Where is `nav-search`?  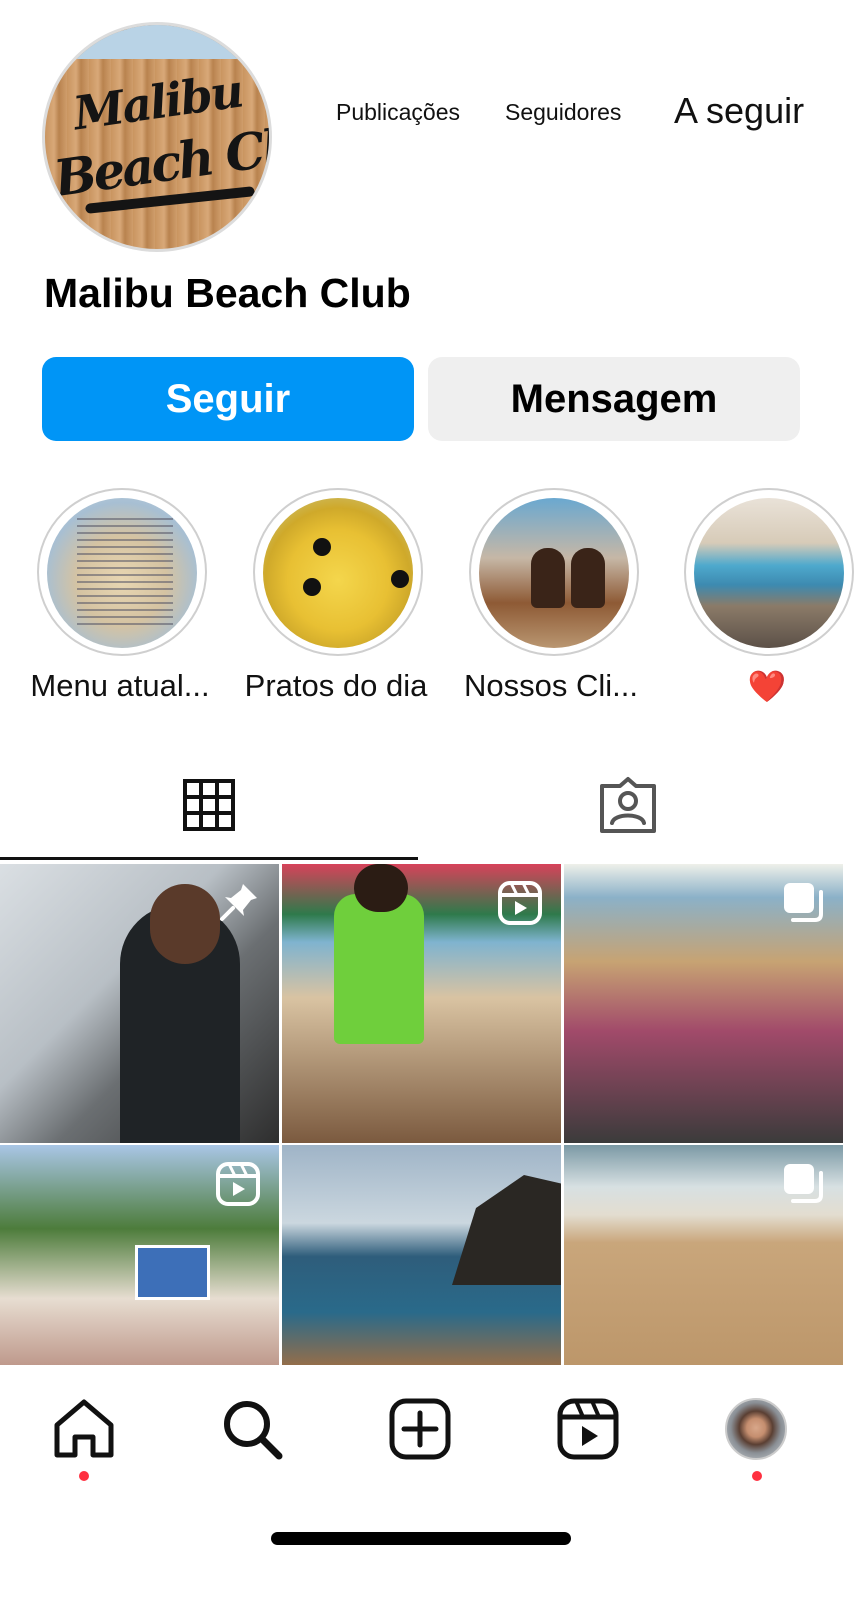 nav-search is located at coordinates (252, 1429).